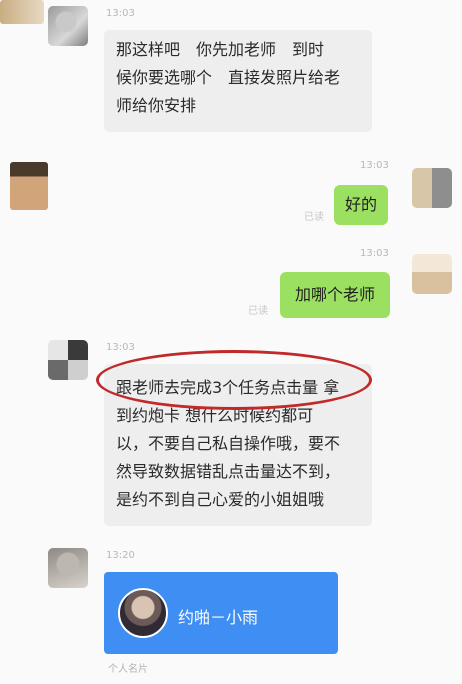  I want to click on contact-card-label: 个人名片, so click(128, 669).